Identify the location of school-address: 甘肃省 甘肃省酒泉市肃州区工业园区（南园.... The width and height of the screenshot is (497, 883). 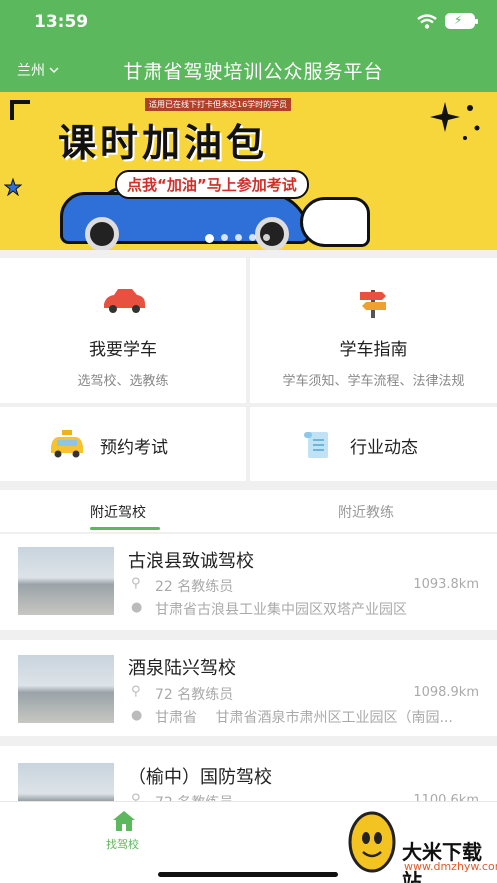
(304, 718).